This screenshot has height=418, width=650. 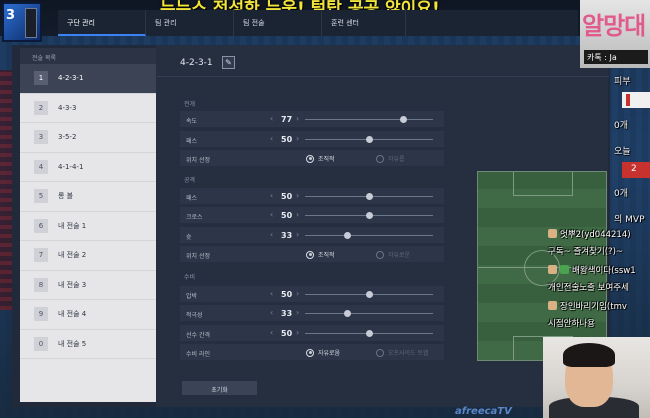 I want to click on tab-team-tactics: 팀 전술, so click(x=278, y=23).